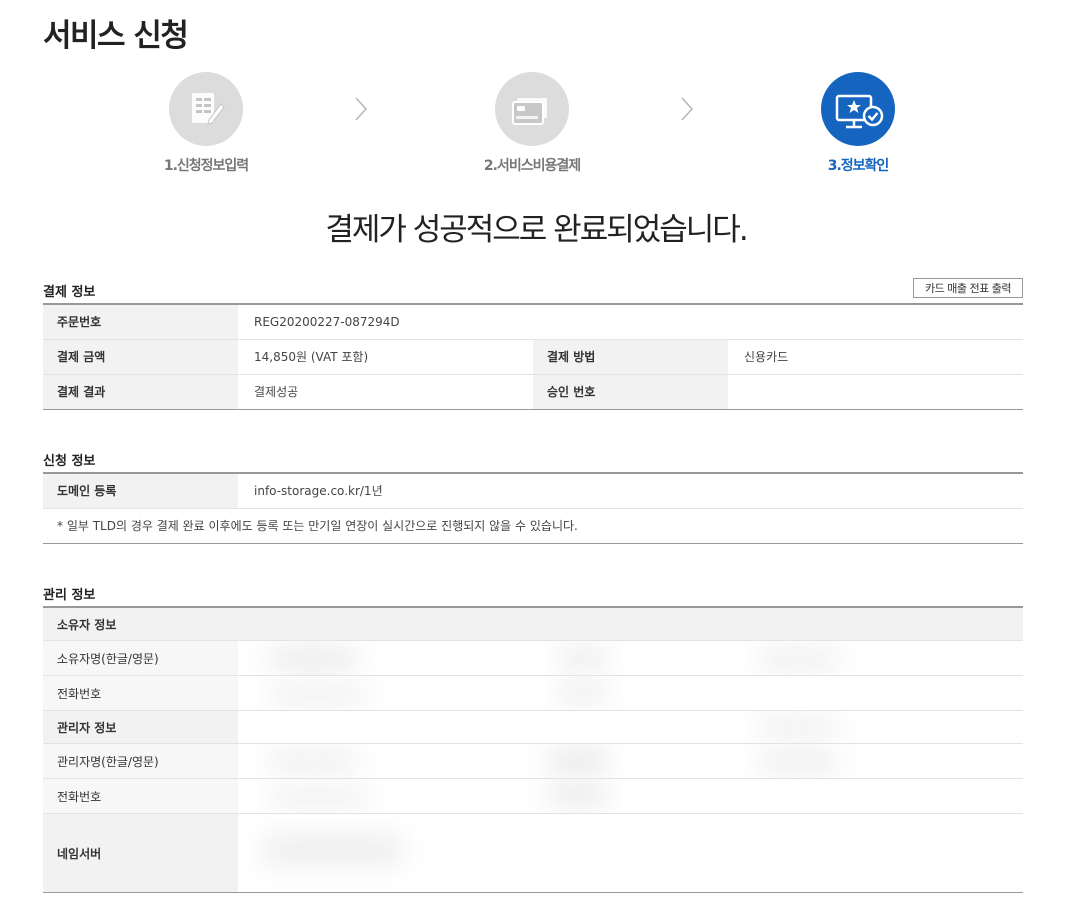  Describe the element at coordinates (858, 166) in the screenshot. I see `step-3-label: 3.정보확인` at that location.